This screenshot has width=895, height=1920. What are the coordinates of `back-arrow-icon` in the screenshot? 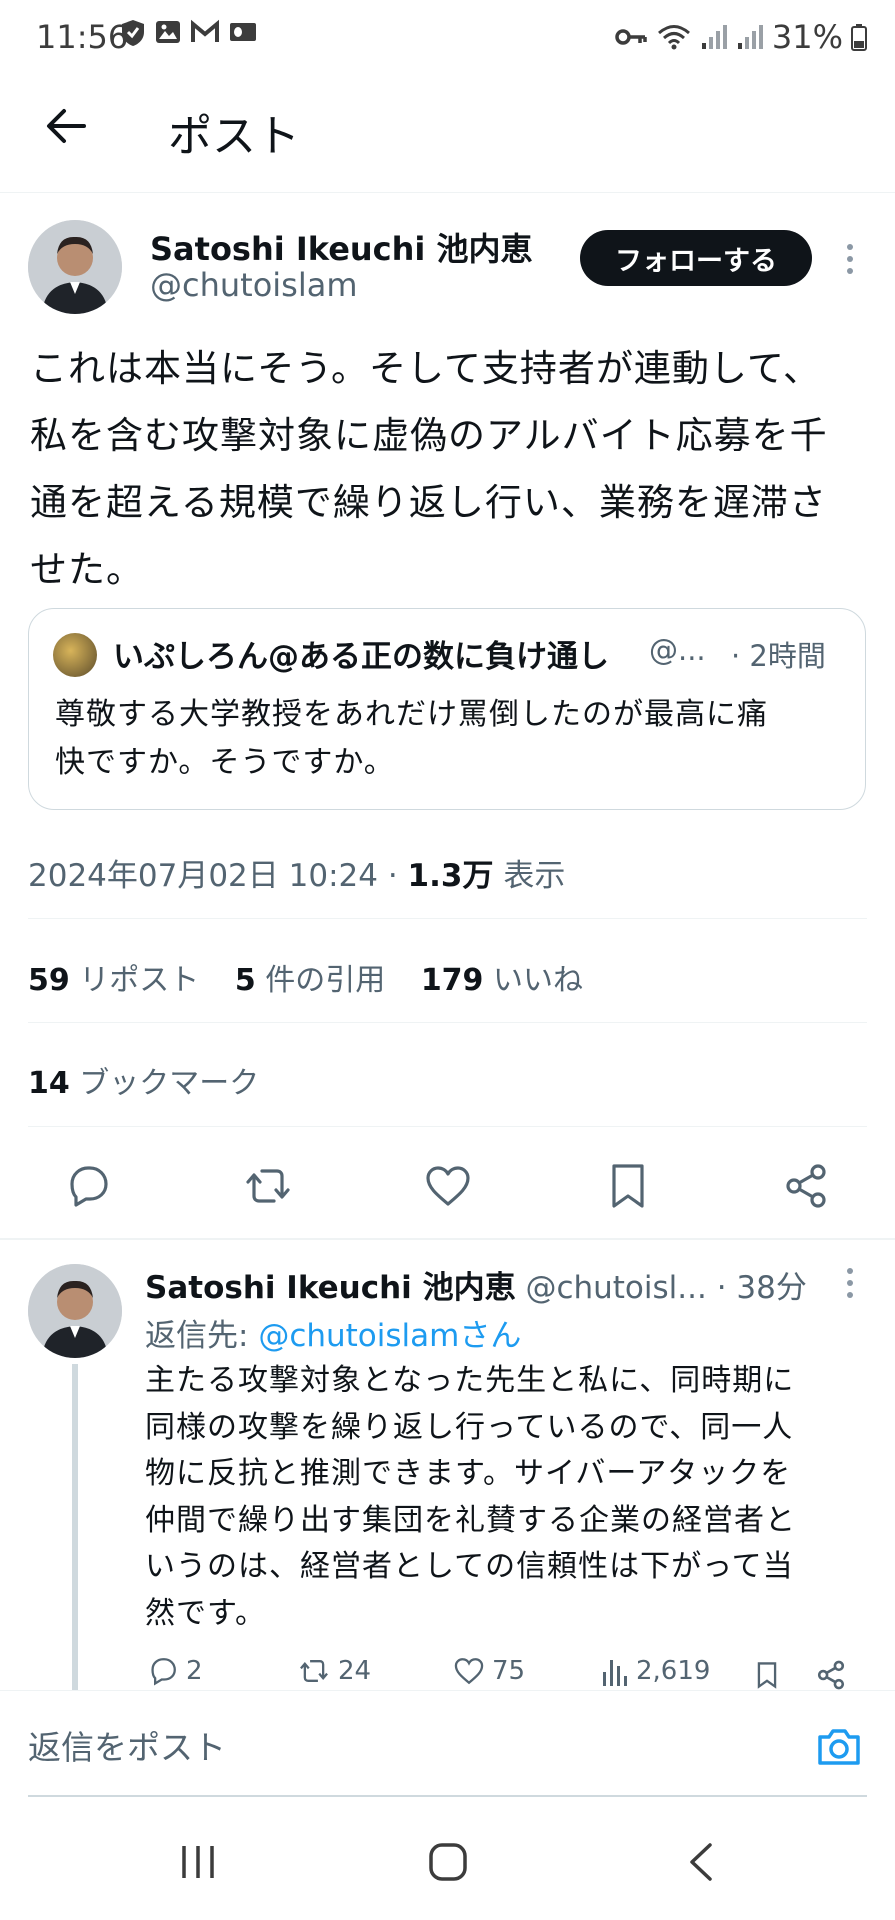 It's located at (66, 126).